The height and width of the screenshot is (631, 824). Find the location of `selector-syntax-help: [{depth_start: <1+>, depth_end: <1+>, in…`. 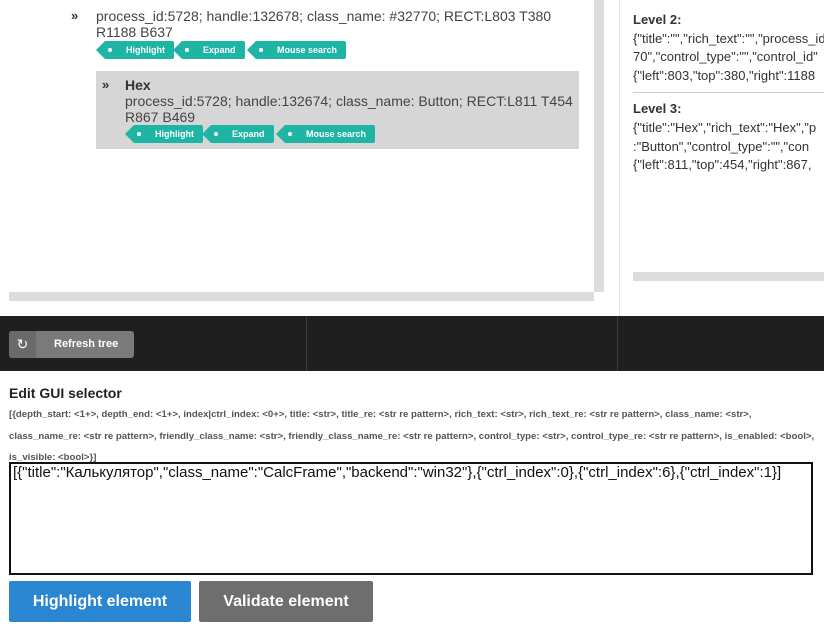

selector-syntax-help: [{depth_start: <1+>, depth_end: <1+>, in… is located at coordinates (412, 436).